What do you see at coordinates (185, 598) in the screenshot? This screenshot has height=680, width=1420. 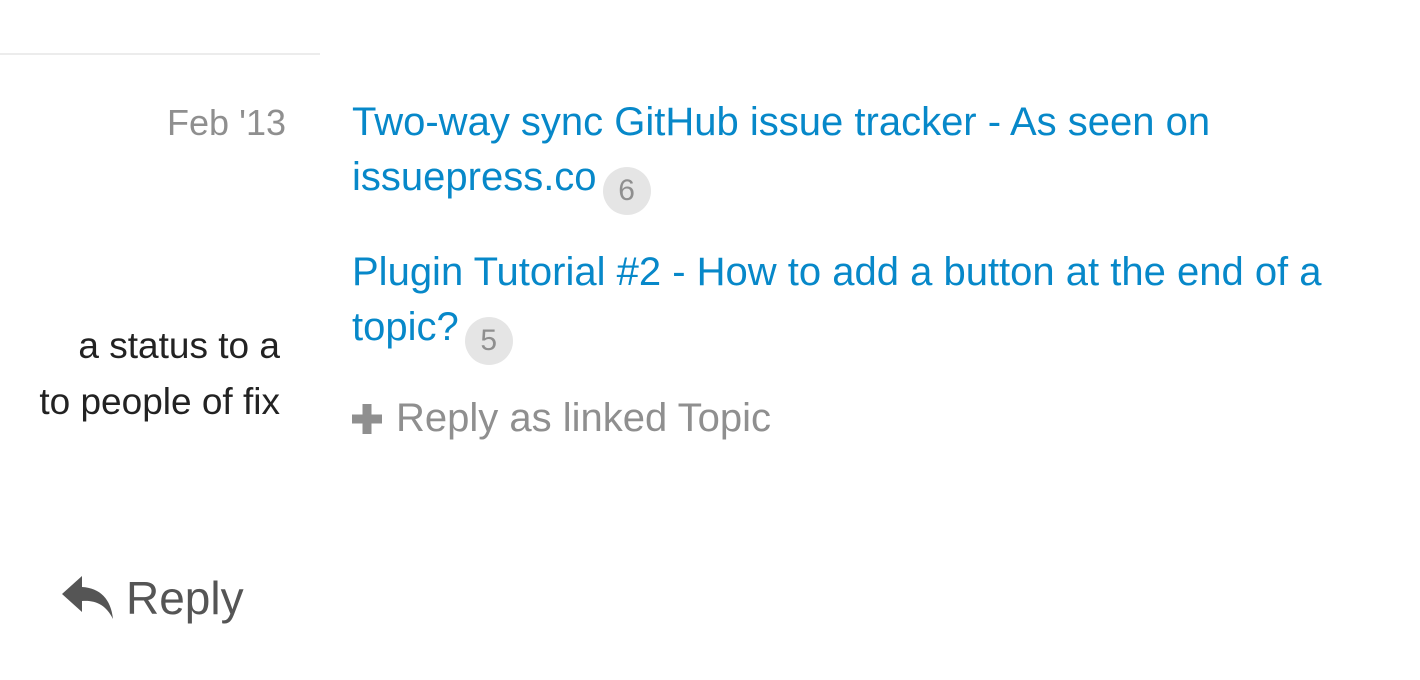 I see `reply-button-label: Reply` at bounding box center [185, 598].